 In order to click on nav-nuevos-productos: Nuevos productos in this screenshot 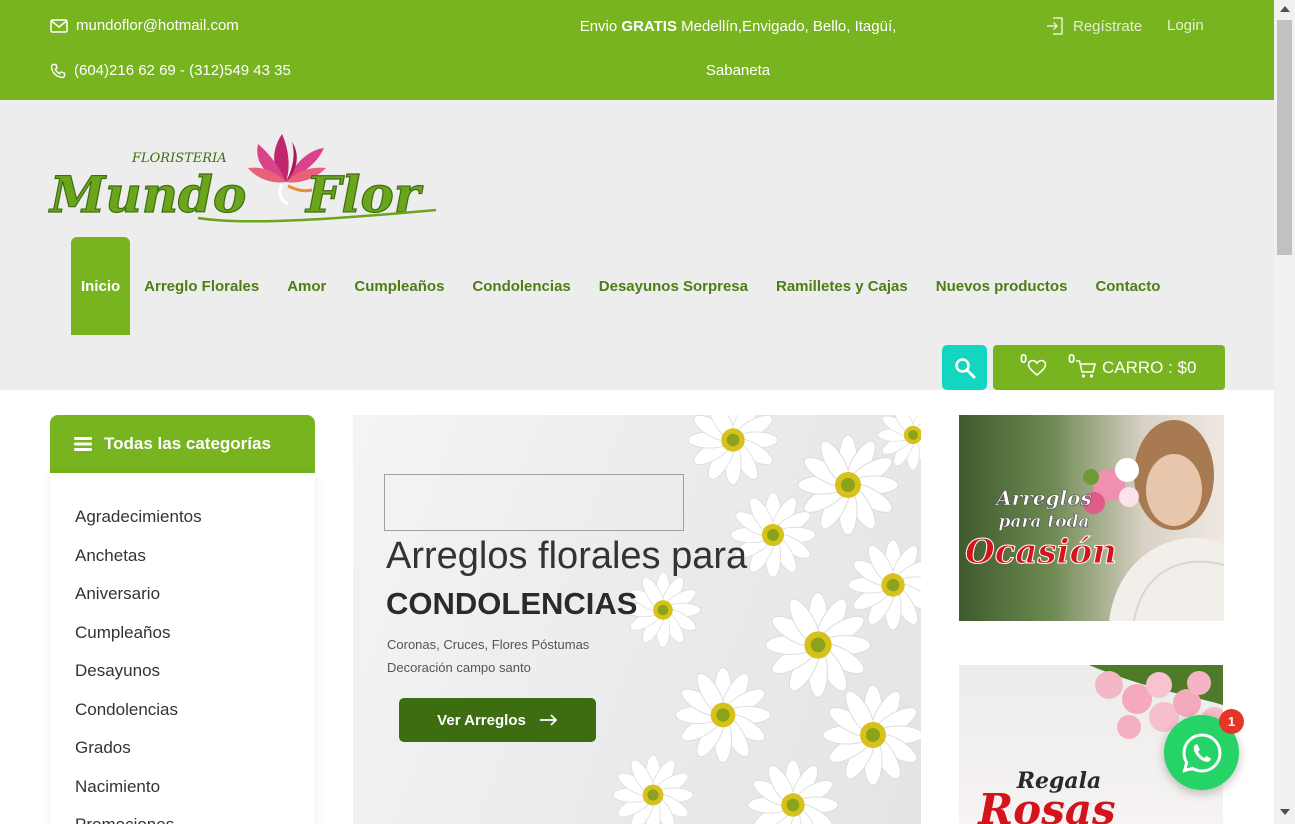, I will do `click(1002, 286)`.